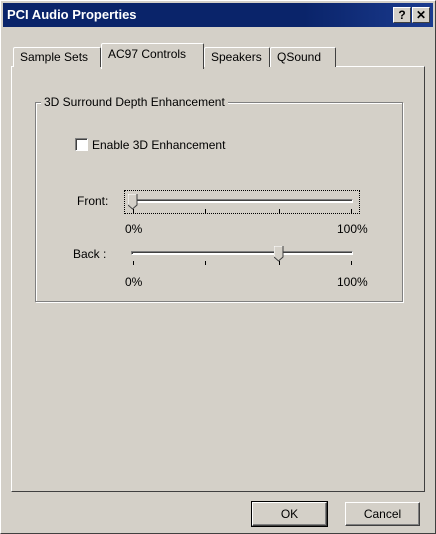 This screenshot has height=534, width=436. Describe the element at coordinates (421, 15) in the screenshot. I see `close-button: ✕` at that location.